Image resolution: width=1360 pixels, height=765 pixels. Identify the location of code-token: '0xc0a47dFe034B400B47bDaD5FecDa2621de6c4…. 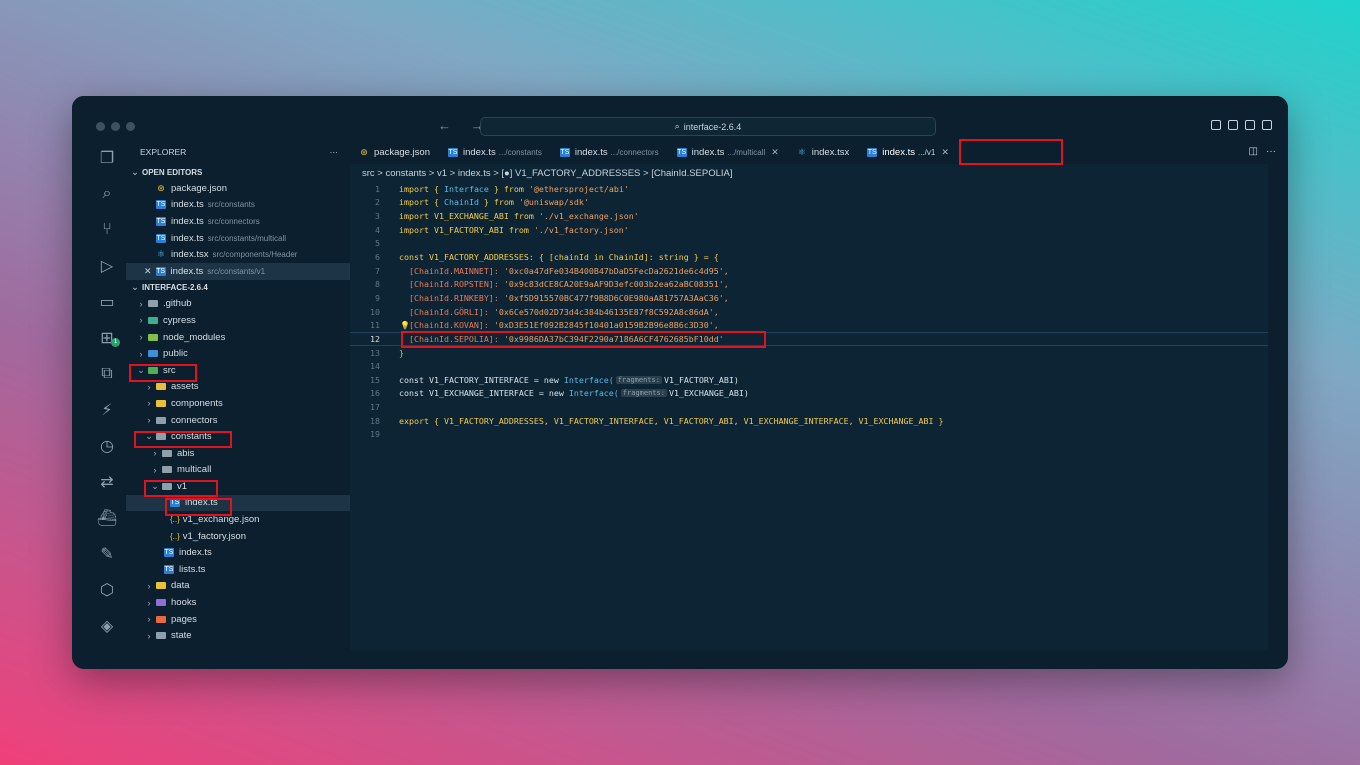
(616, 270).